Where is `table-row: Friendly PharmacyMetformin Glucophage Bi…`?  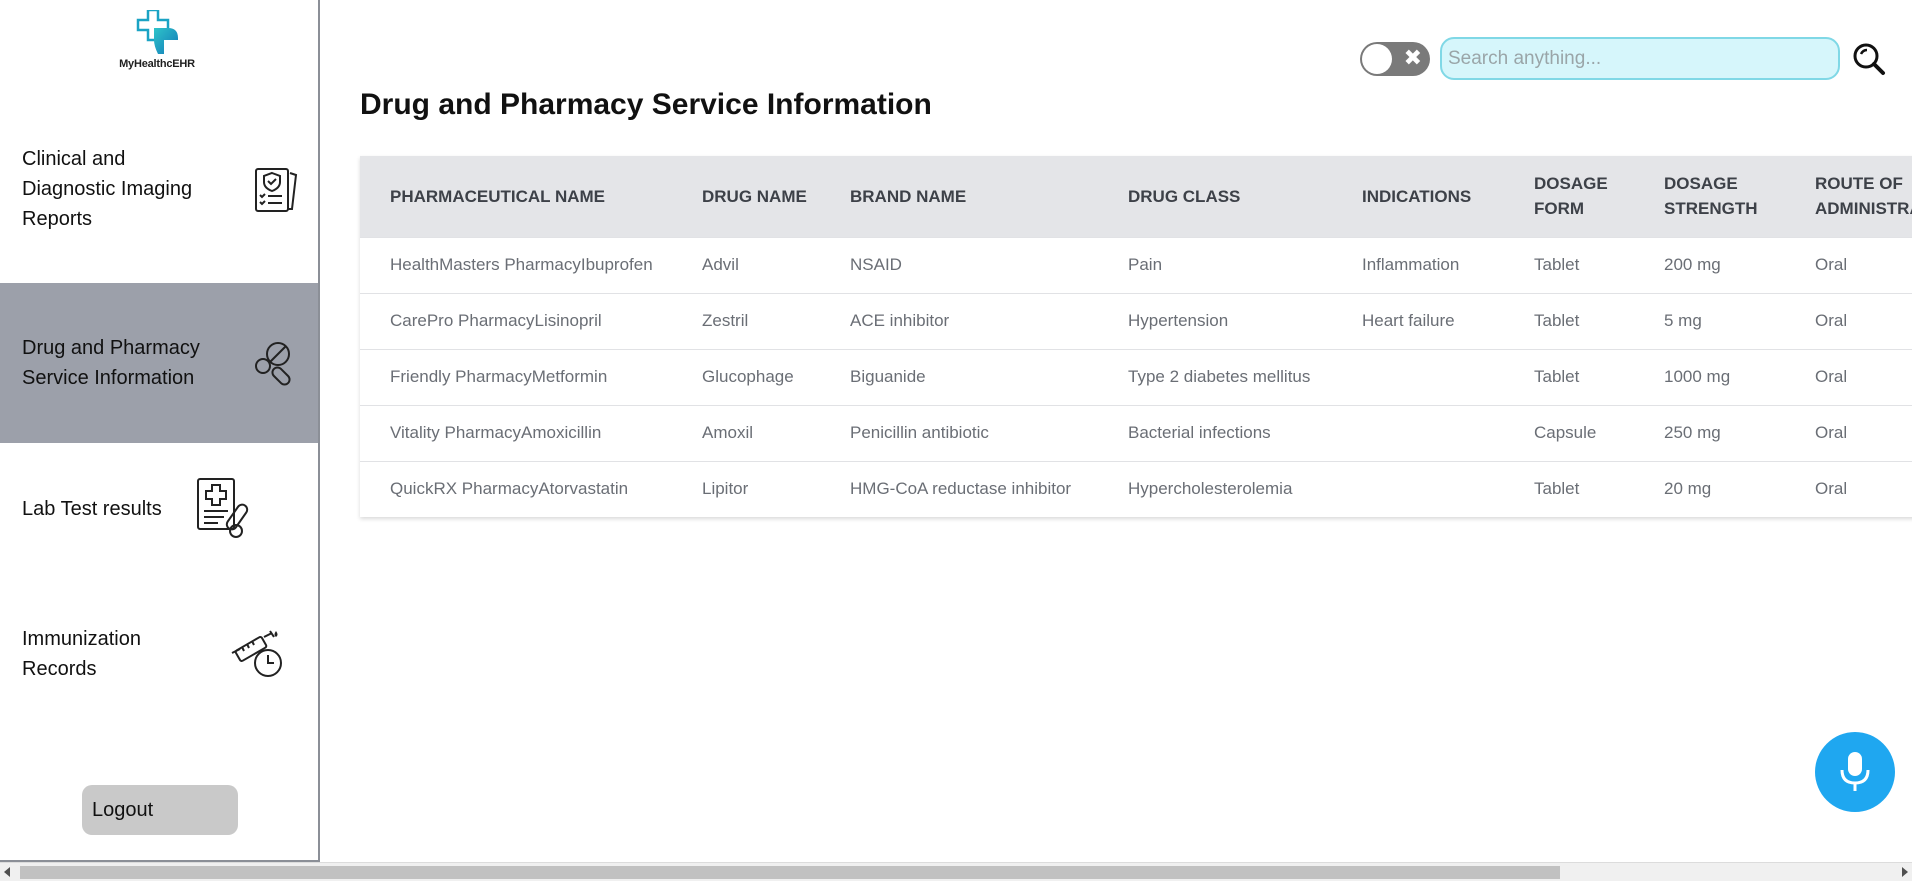
table-row: Friendly PharmacyMetformin Glucophage Bi… is located at coordinates (1136, 377).